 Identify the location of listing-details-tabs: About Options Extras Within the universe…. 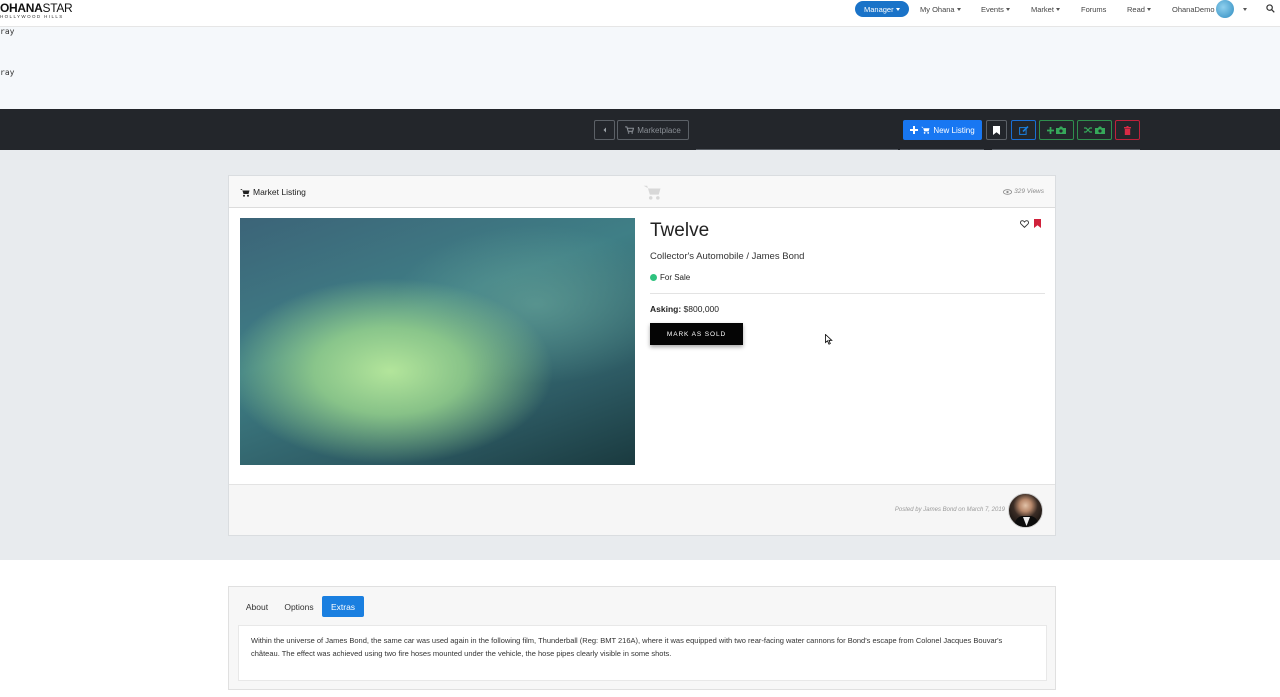
(642, 638).